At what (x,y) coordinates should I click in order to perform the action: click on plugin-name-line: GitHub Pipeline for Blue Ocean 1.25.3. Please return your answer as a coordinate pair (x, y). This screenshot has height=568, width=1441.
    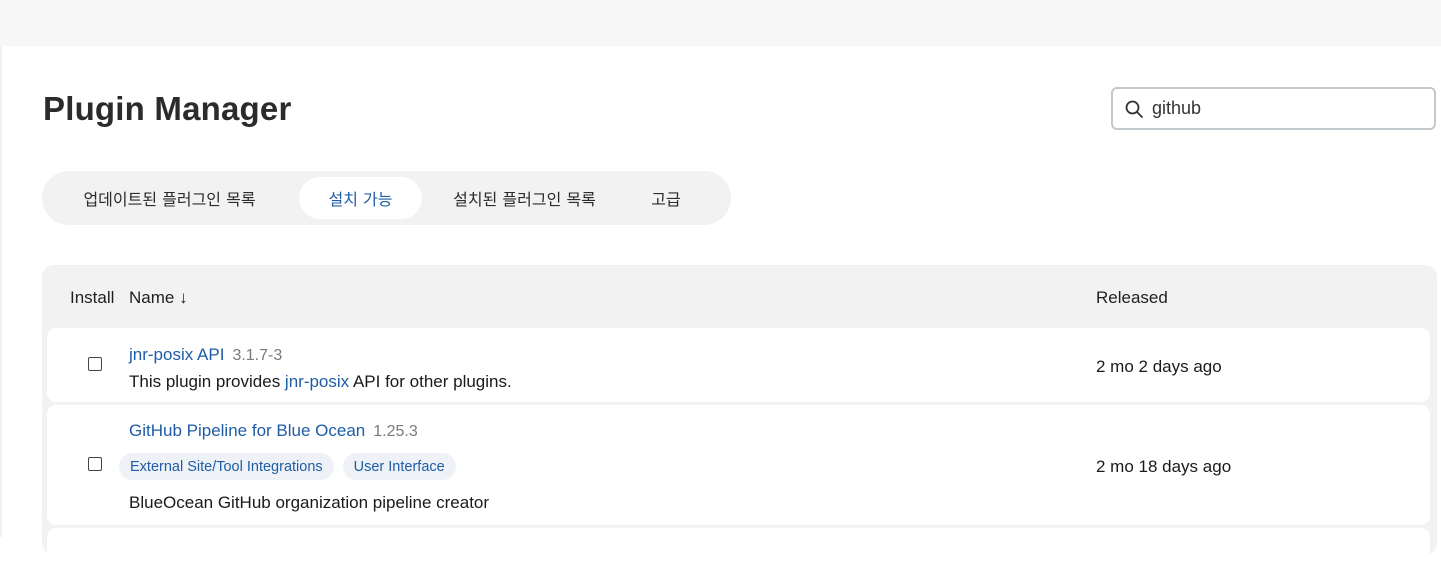
    Looking at the image, I should click on (273, 431).